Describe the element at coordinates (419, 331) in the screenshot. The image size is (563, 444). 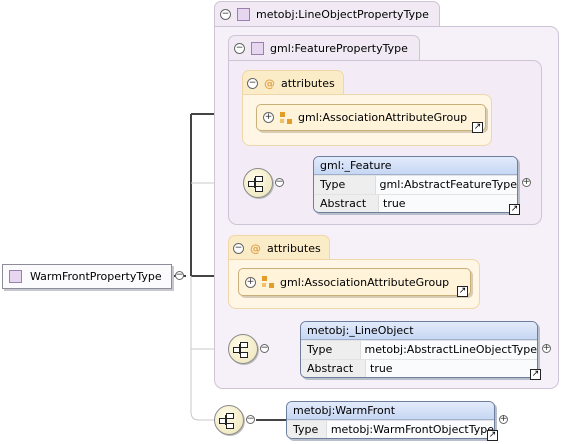
I see `element-title: metobj:_LineObject` at that location.